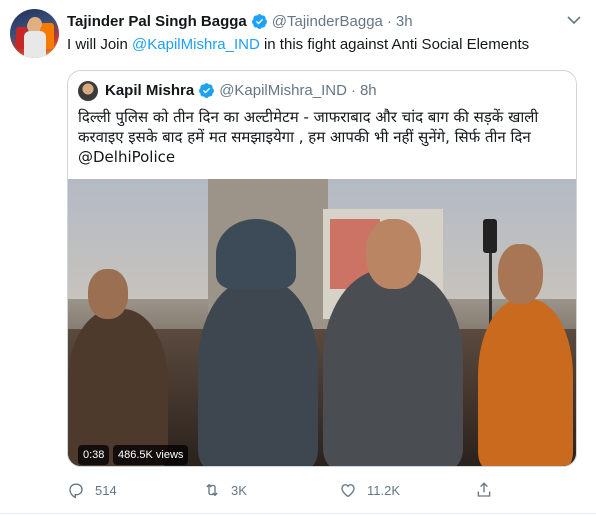 The height and width of the screenshot is (516, 596). What do you see at coordinates (212, 490) in the screenshot?
I see `retweet-icon` at bounding box center [212, 490].